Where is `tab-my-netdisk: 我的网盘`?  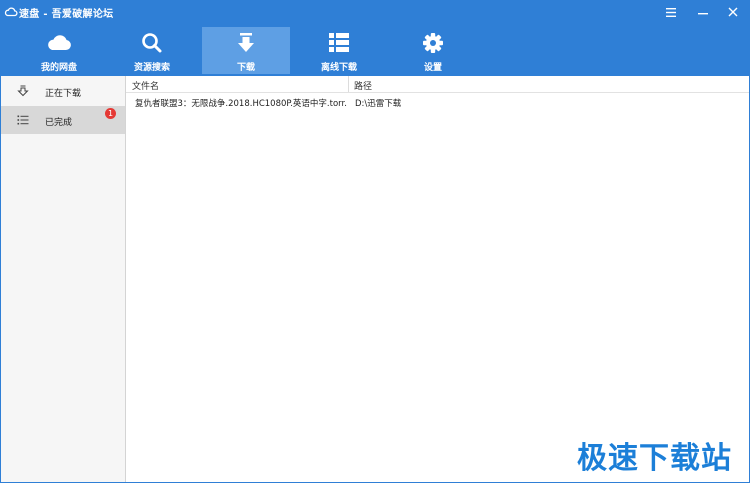
tab-my-netdisk: 我的网盘 is located at coordinates (59, 50).